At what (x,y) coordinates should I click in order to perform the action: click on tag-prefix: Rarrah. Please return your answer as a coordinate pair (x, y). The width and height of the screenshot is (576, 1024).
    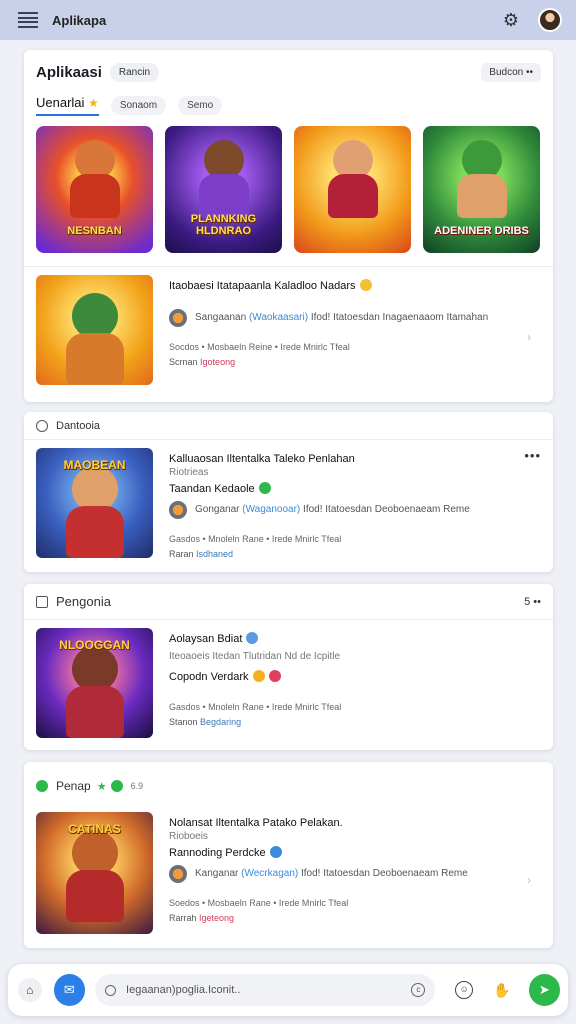
    Looking at the image, I should click on (183, 918).